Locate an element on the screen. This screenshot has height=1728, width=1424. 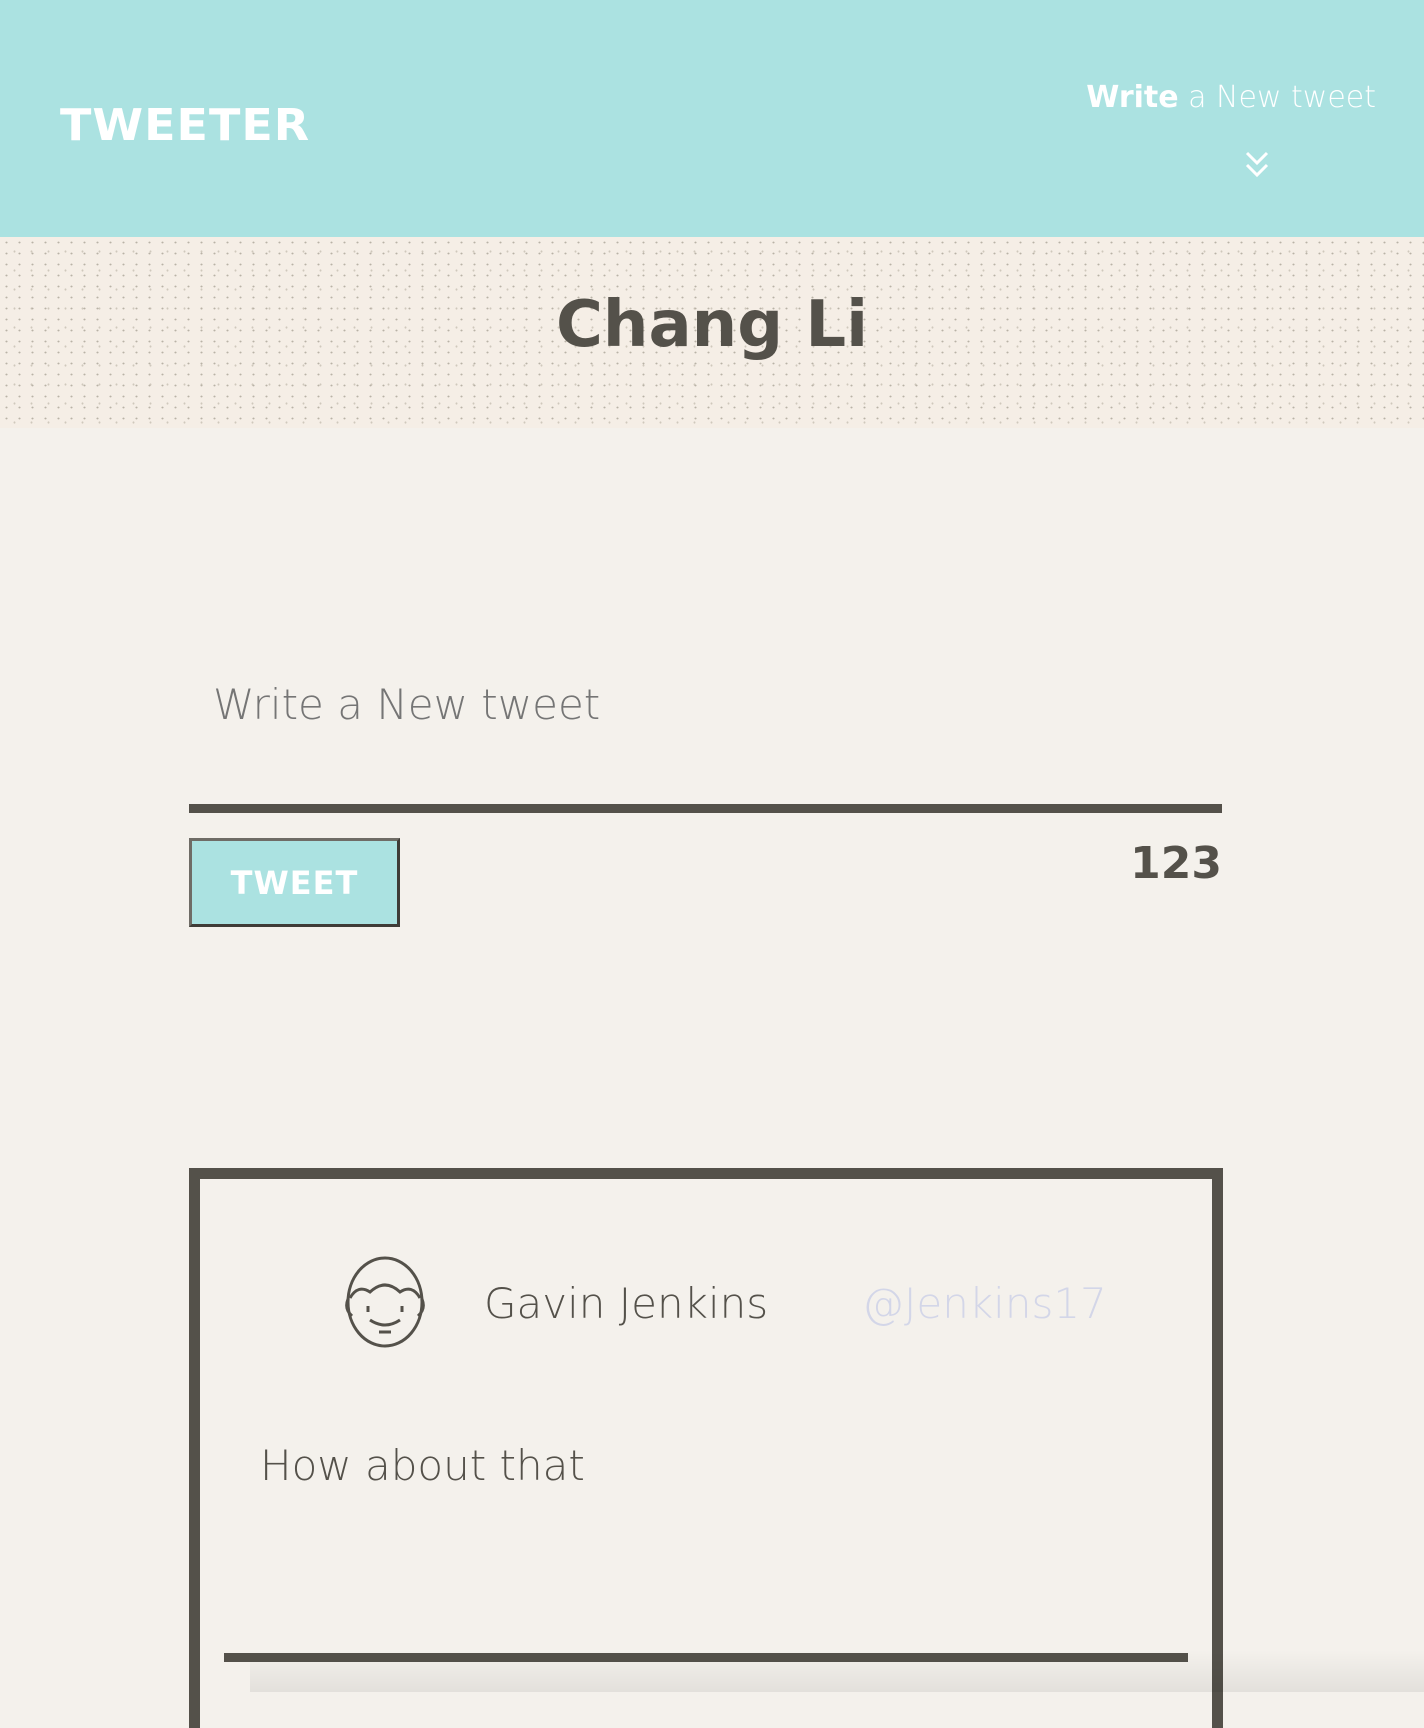
tweet-handle: @Jenkins17 is located at coordinates (984, 1303).